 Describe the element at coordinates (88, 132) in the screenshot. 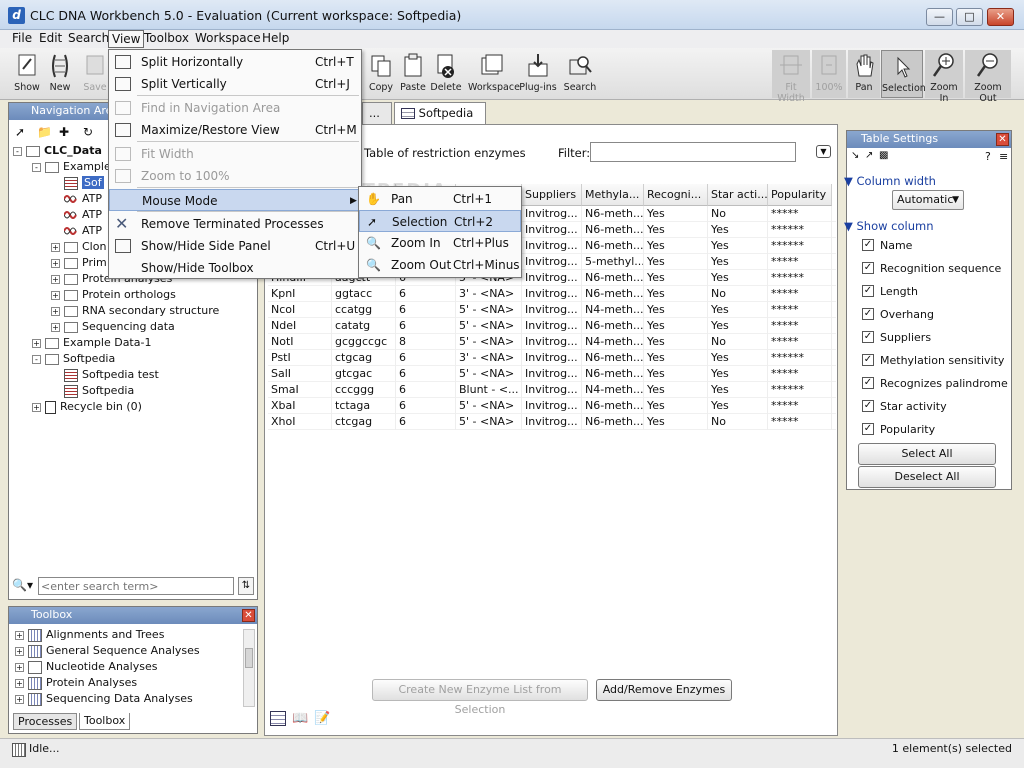

I see `refresh-icon: ↻` at that location.